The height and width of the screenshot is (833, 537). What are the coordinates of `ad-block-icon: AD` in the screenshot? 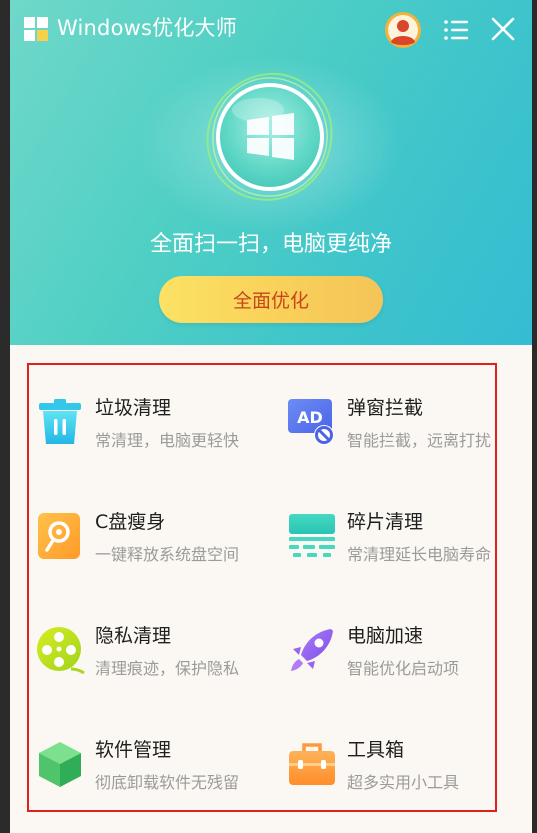 It's located at (311, 422).